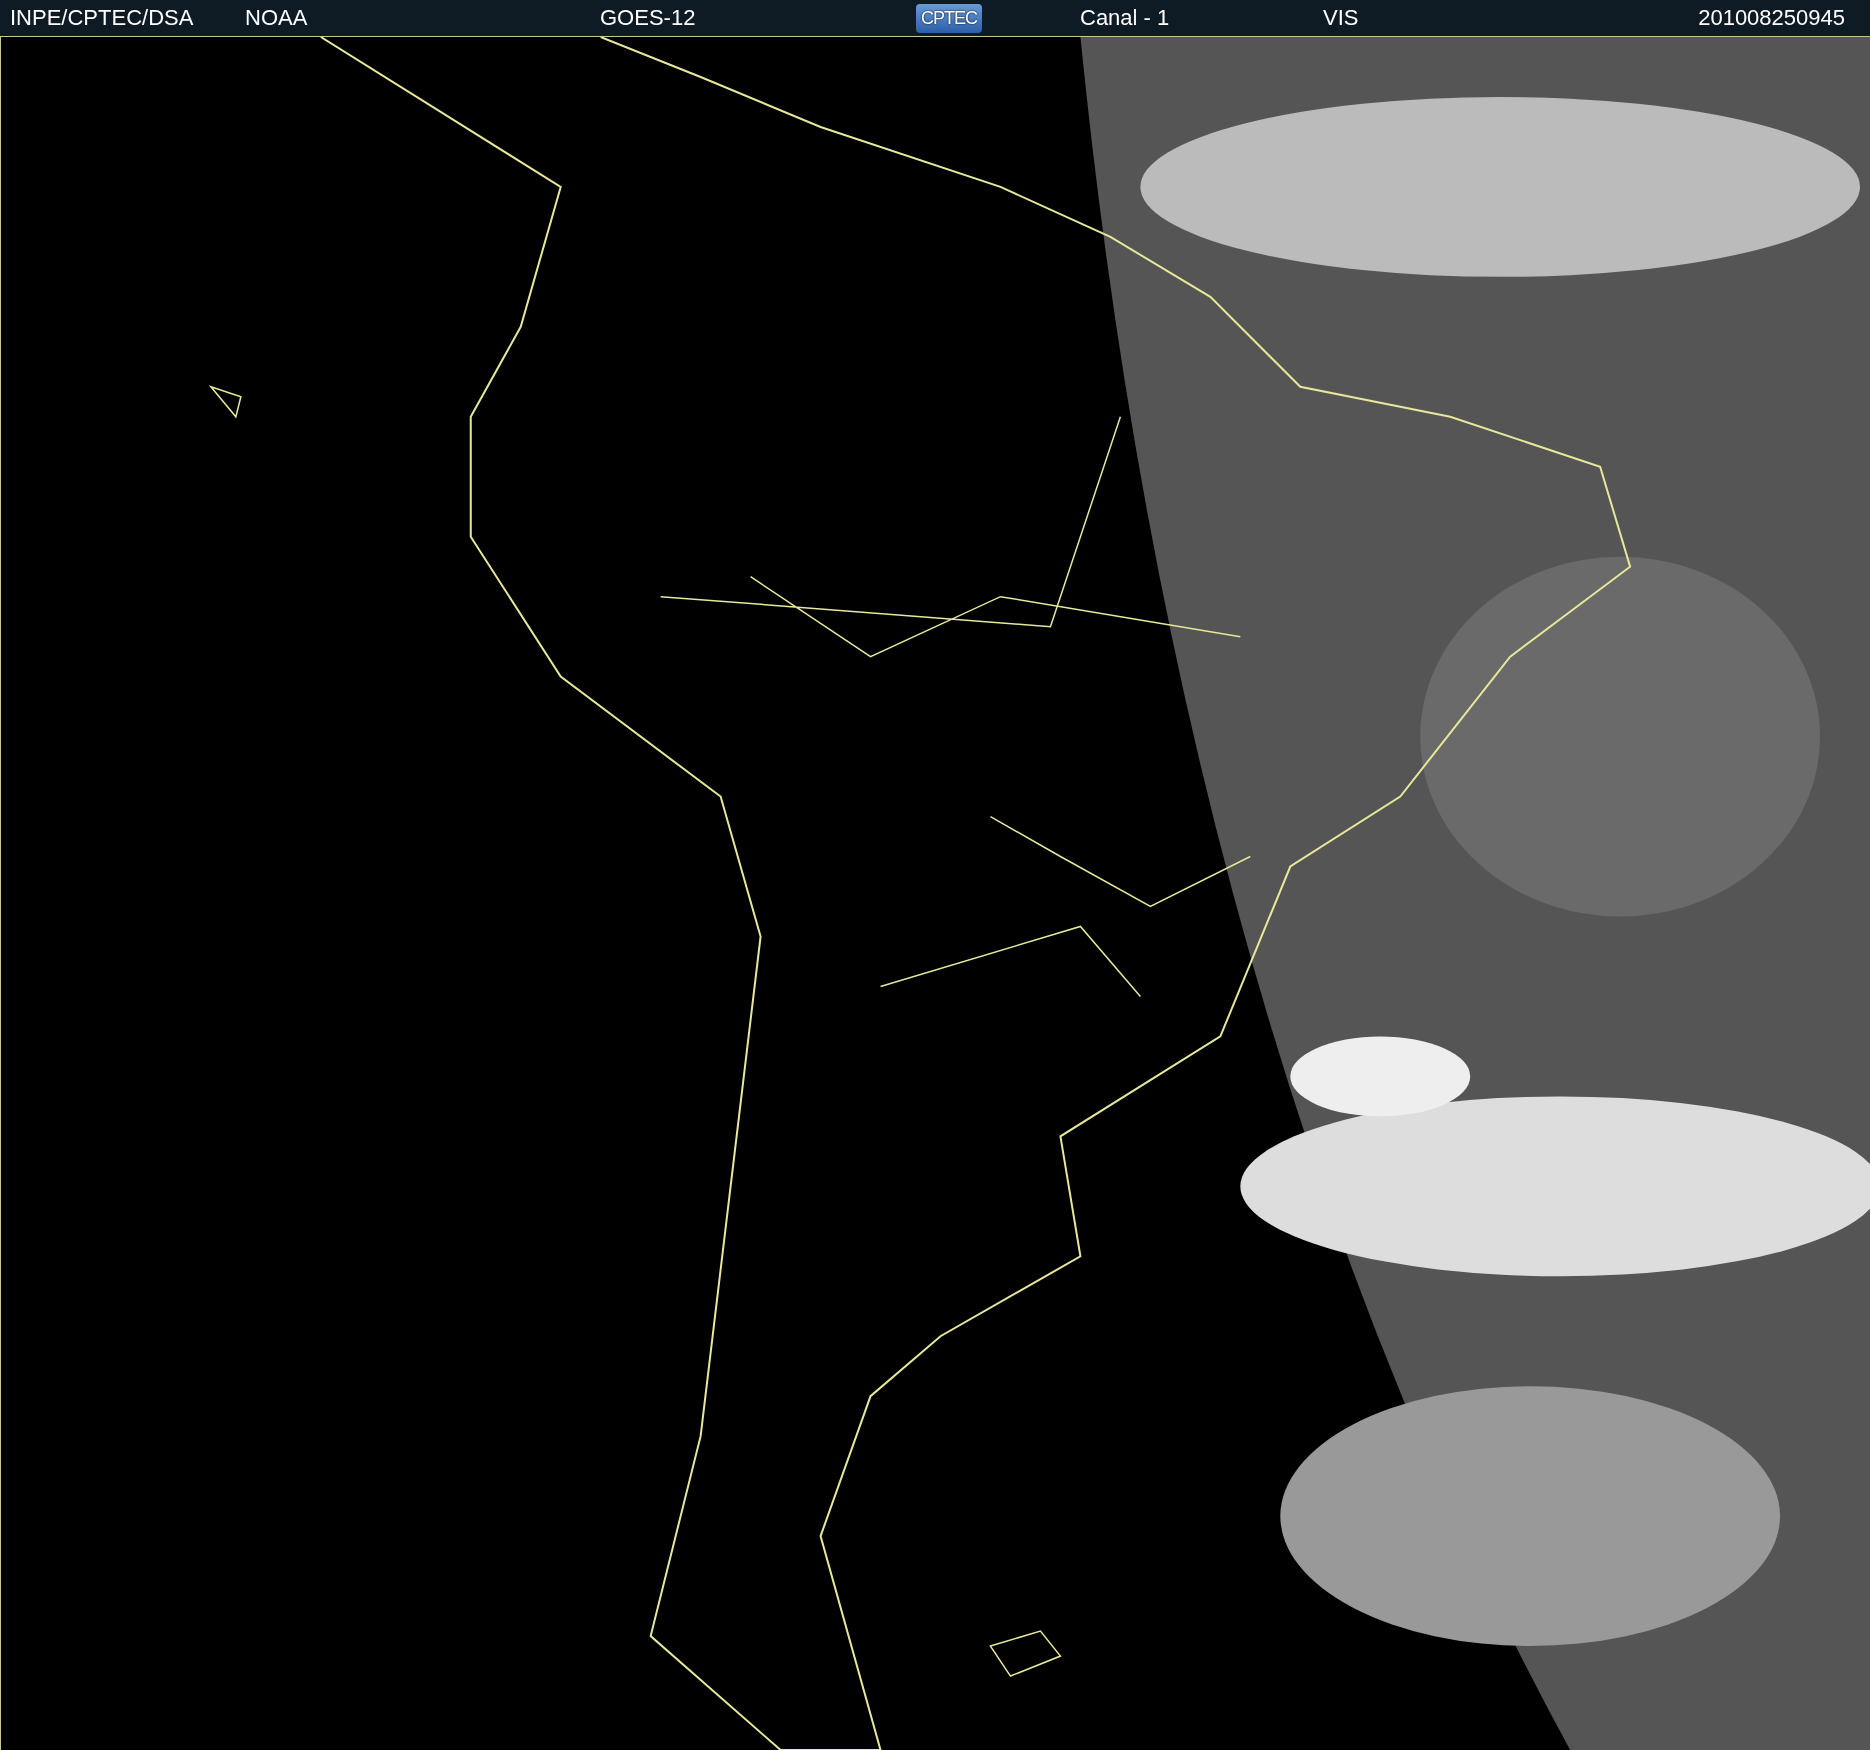 This screenshot has height=1750, width=1870. I want to click on timestamp-label: 201008250945, so click(1771, 18).